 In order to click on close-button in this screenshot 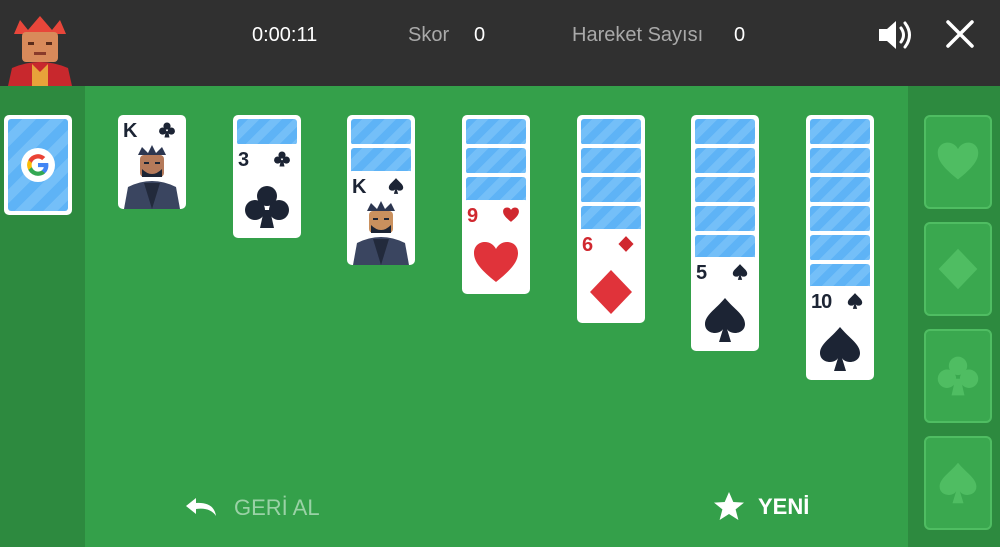, I will do `click(960, 34)`.